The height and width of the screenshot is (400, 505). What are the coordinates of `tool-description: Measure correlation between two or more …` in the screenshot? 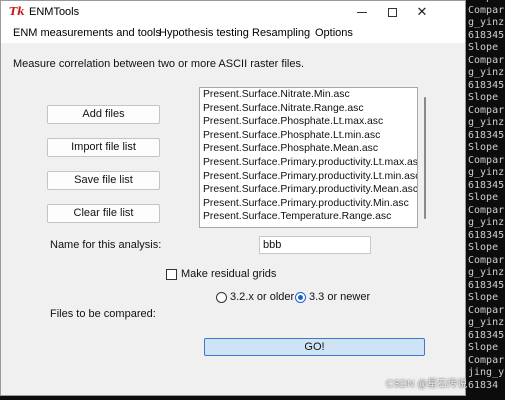 It's located at (159, 64).